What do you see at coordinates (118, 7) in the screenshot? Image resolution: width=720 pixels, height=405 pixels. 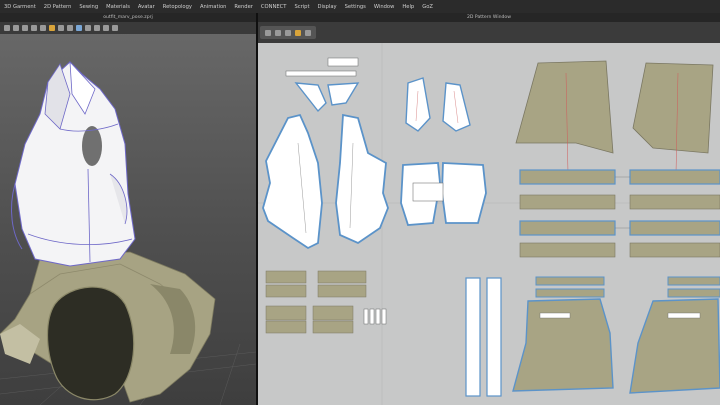 I see `menu-item-materials: Materials` at bounding box center [118, 7].